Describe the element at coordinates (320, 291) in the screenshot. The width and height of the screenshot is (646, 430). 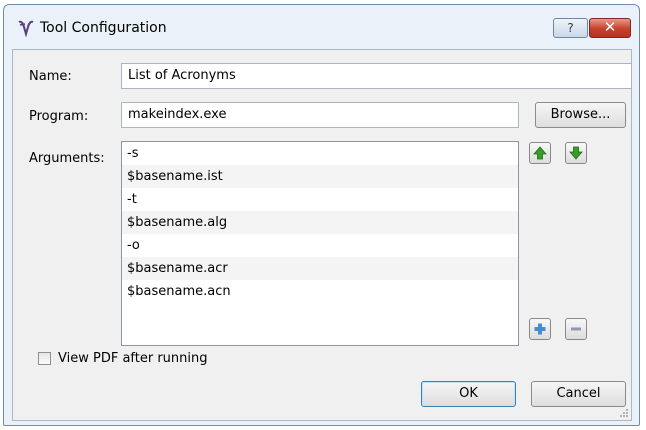
I see `list-item: $basename.acn` at that location.